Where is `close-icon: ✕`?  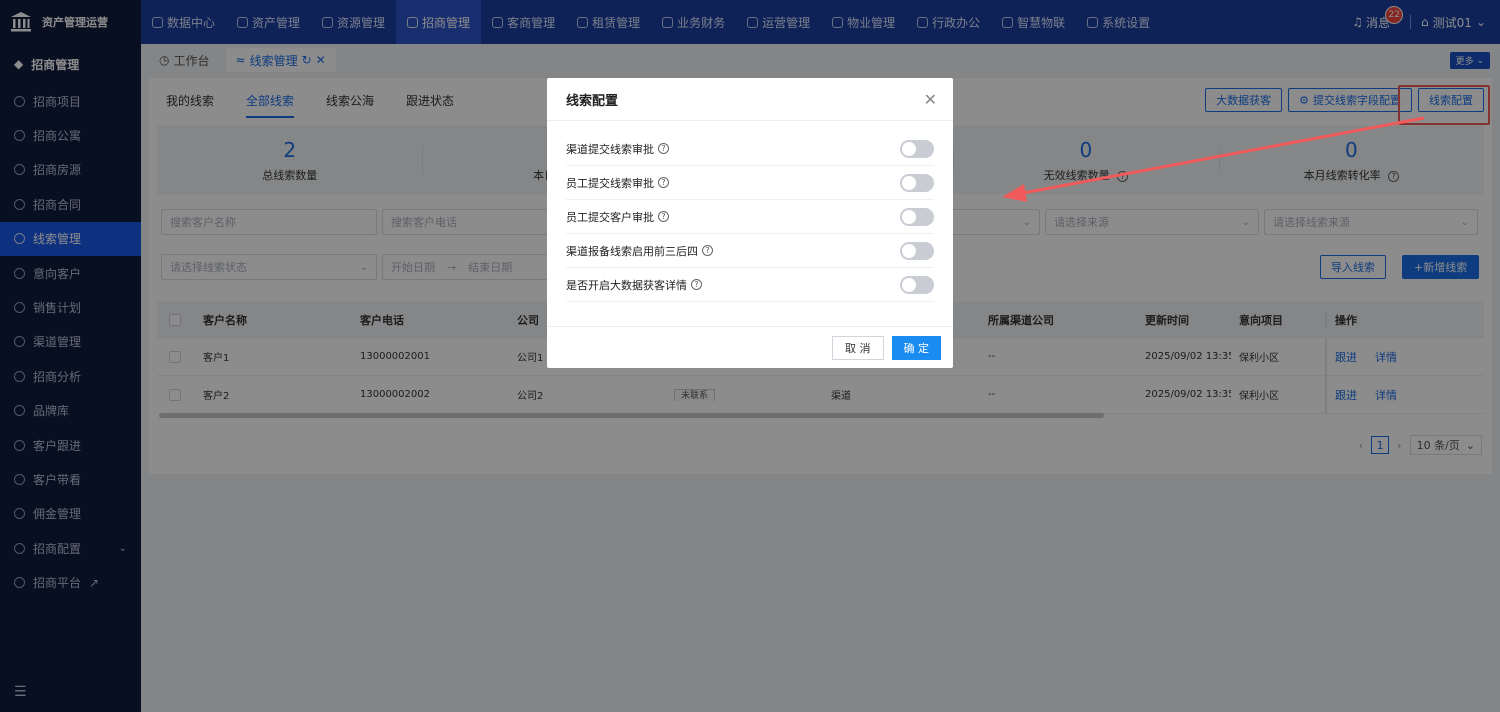
close-icon: ✕ is located at coordinates (930, 99).